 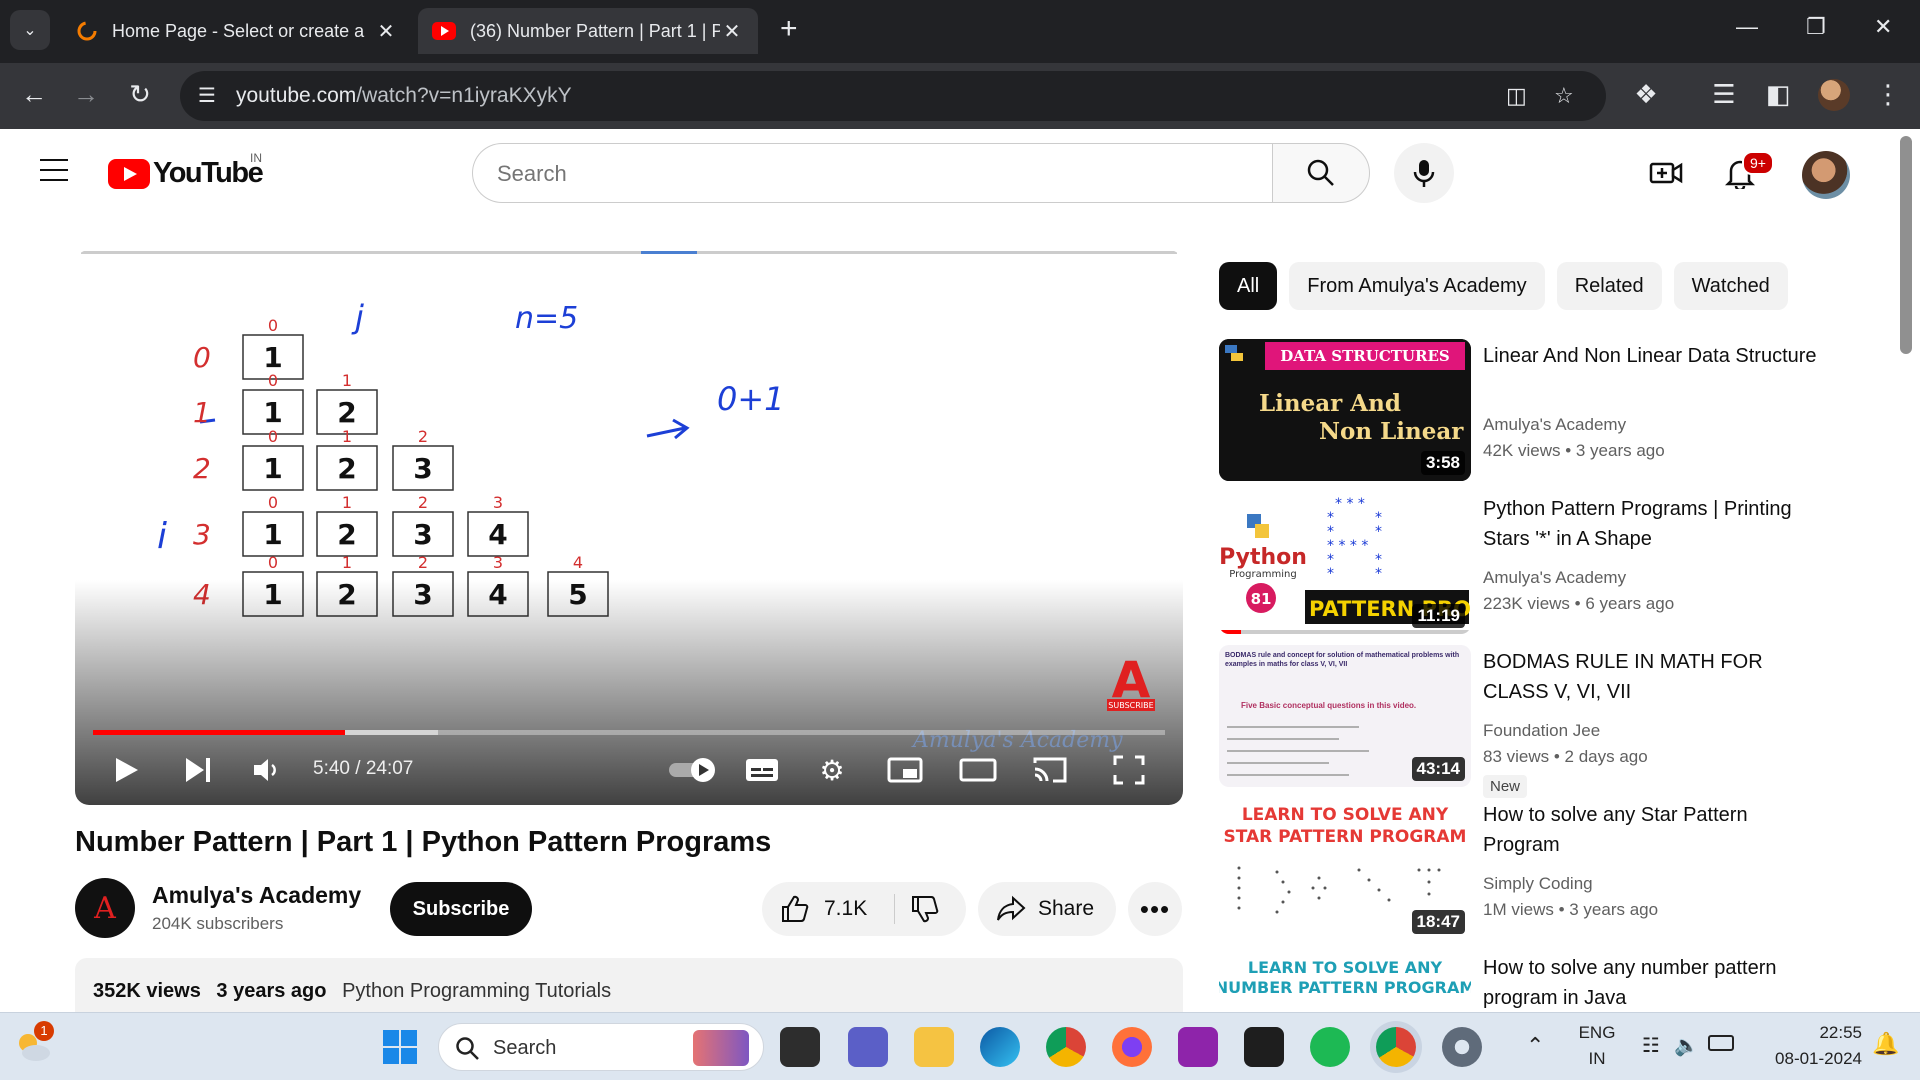 I want to click on youtube-logo: YouTube, so click(x=186, y=173).